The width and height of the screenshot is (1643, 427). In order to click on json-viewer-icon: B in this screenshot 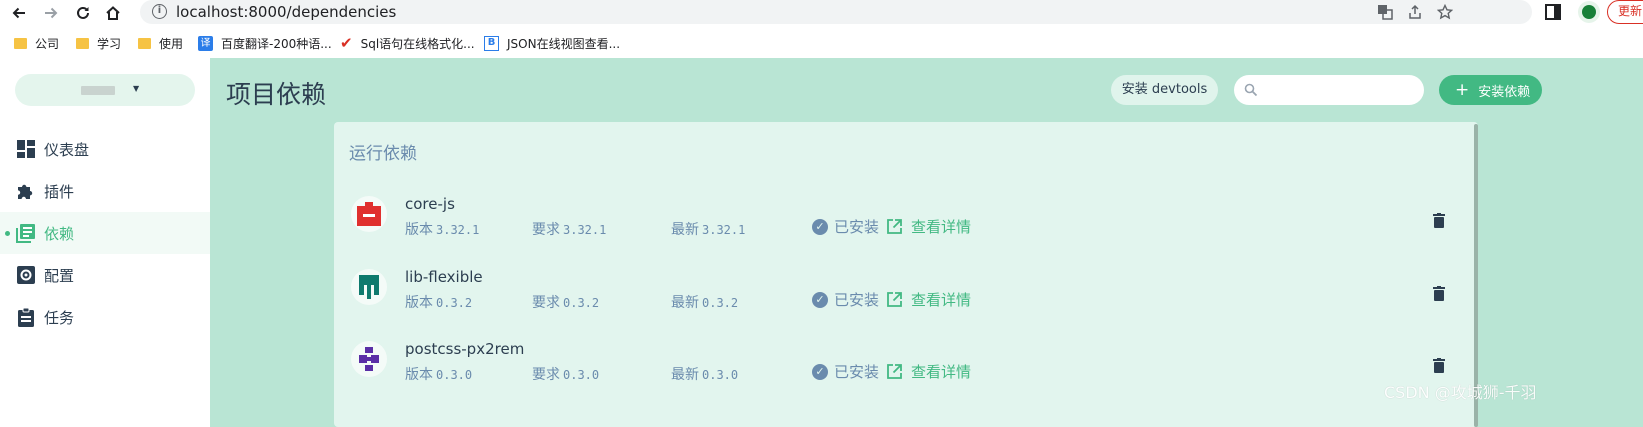, I will do `click(491, 43)`.